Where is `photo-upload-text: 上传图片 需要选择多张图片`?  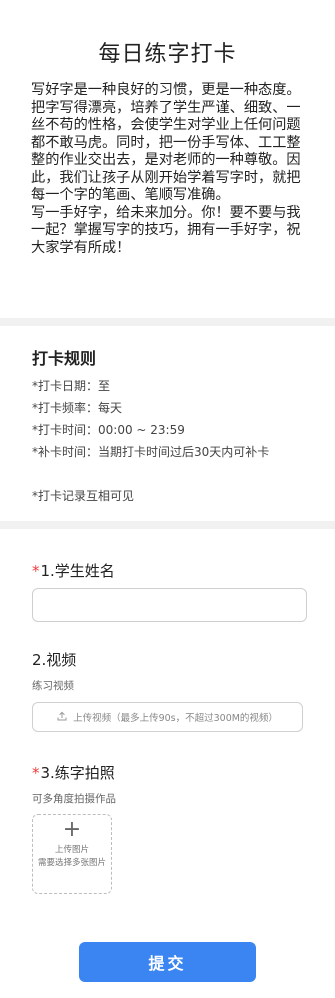
photo-upload-text: 上传图片 需要选择多张图片 is located at coordinates (71, 856).